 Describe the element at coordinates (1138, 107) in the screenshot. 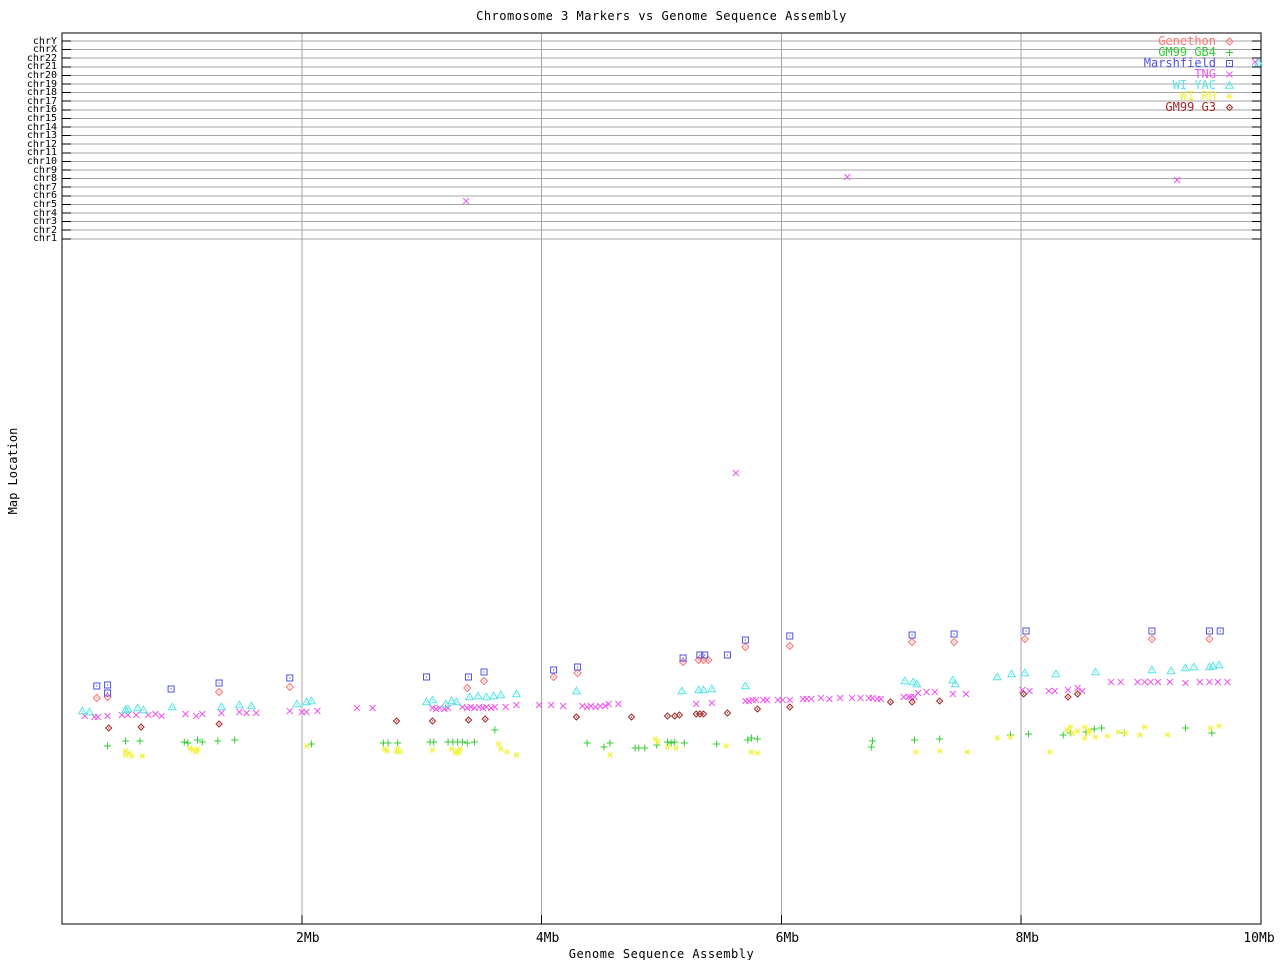

I see `legend-item-gm99-g3: GM99 G3` at that location.